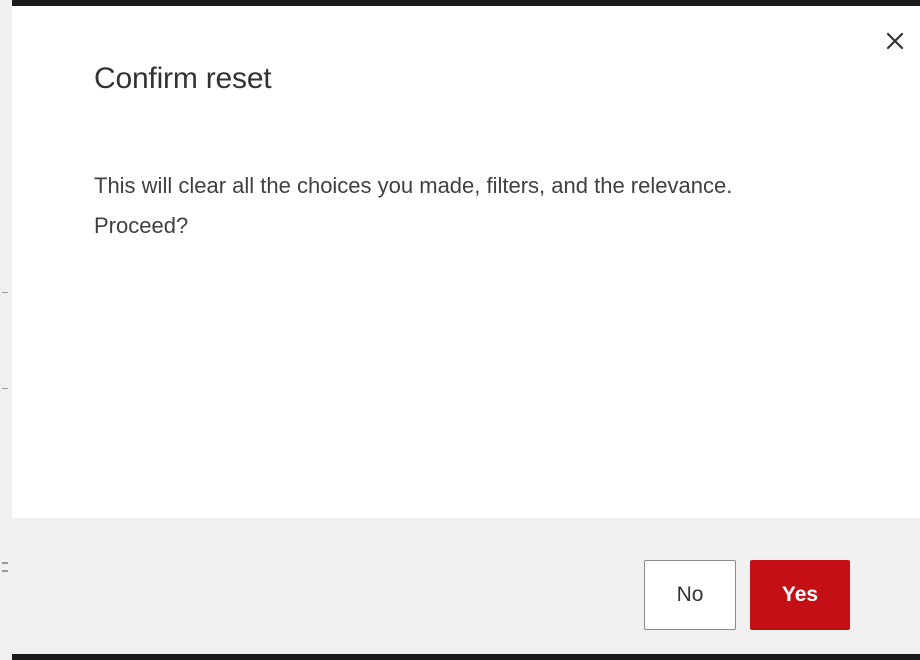  Describe the element at coordinates (800, 595) in the screenshot. I see `yes-button: Yes` at that location.